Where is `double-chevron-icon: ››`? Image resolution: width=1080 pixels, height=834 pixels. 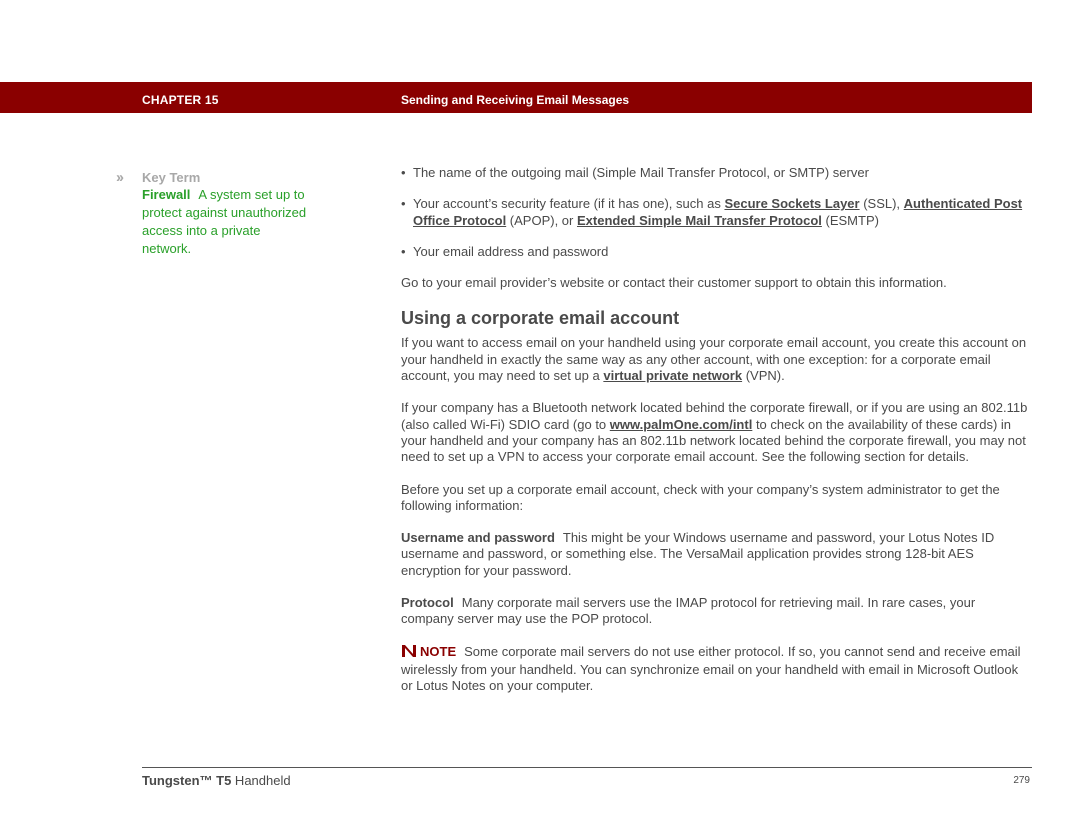
double-chevron-icon: ›› is located at coordinates (120, 177).